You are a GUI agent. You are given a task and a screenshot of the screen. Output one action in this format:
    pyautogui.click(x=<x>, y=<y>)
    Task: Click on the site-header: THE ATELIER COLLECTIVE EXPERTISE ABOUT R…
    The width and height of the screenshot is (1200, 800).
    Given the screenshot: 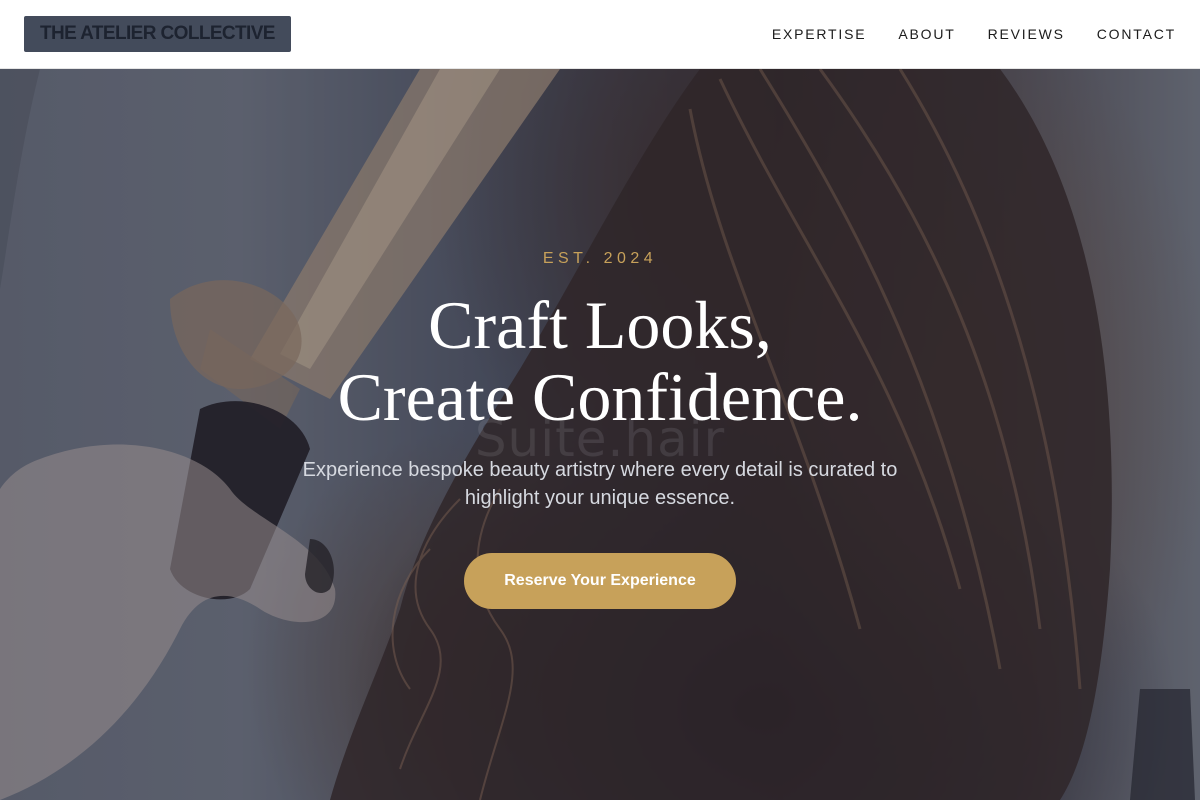 What is the action you would take?
    pyautogui.click(x=600, y=34)
    